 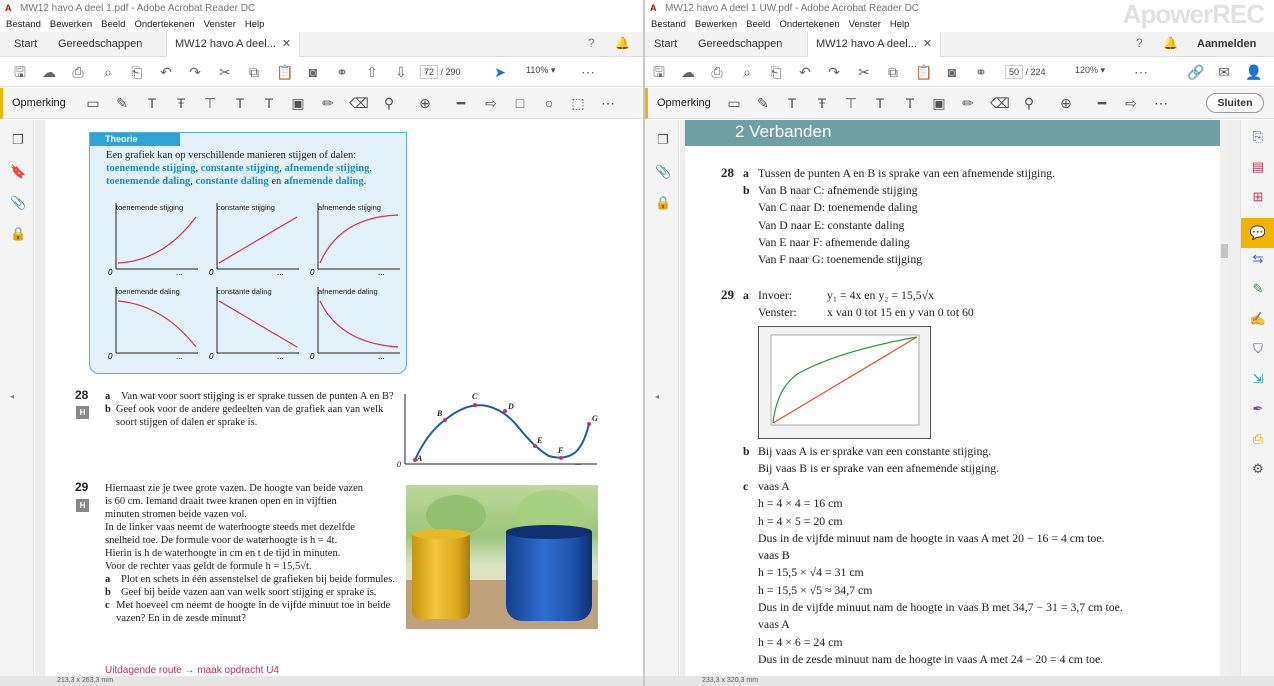 I want to click on fill-sign-icon: ✍, so click(x=1258, y=319).